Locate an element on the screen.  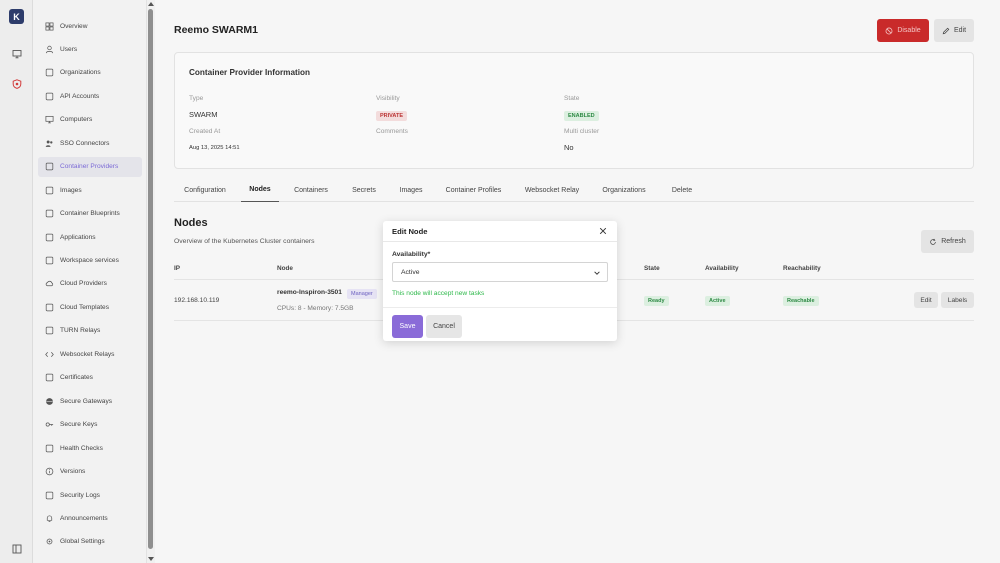
column-state: State is located at coordinates (652, 268).